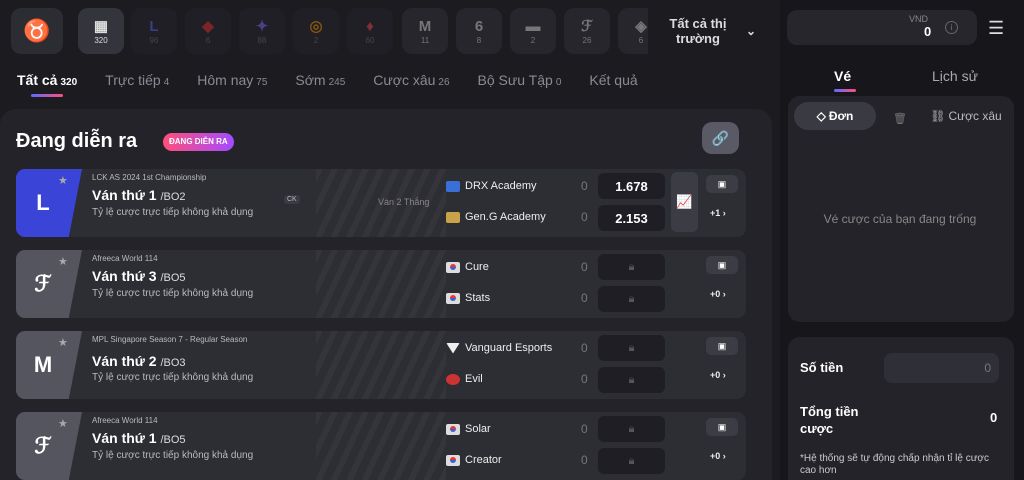 This screenshot has width=1024, height=480. What do you see at coordinates (941, 368) in the screenshot?
I see `stake-input: 0` at bounding box center [941, 368].